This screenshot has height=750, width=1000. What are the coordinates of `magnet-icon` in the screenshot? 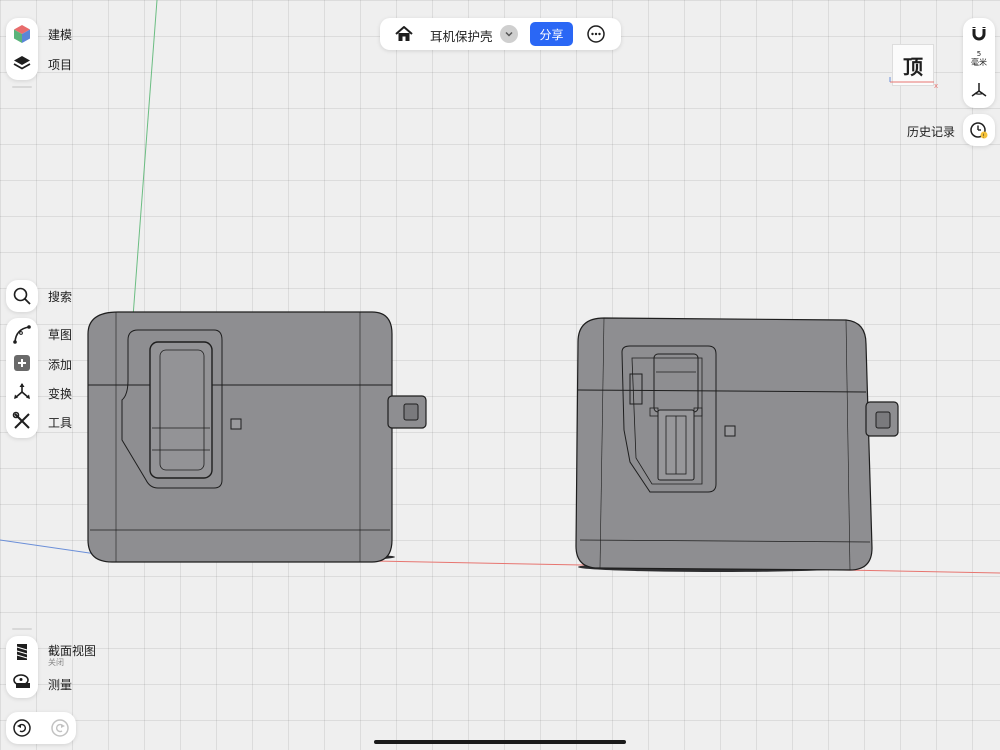 It's located at (979, 34).